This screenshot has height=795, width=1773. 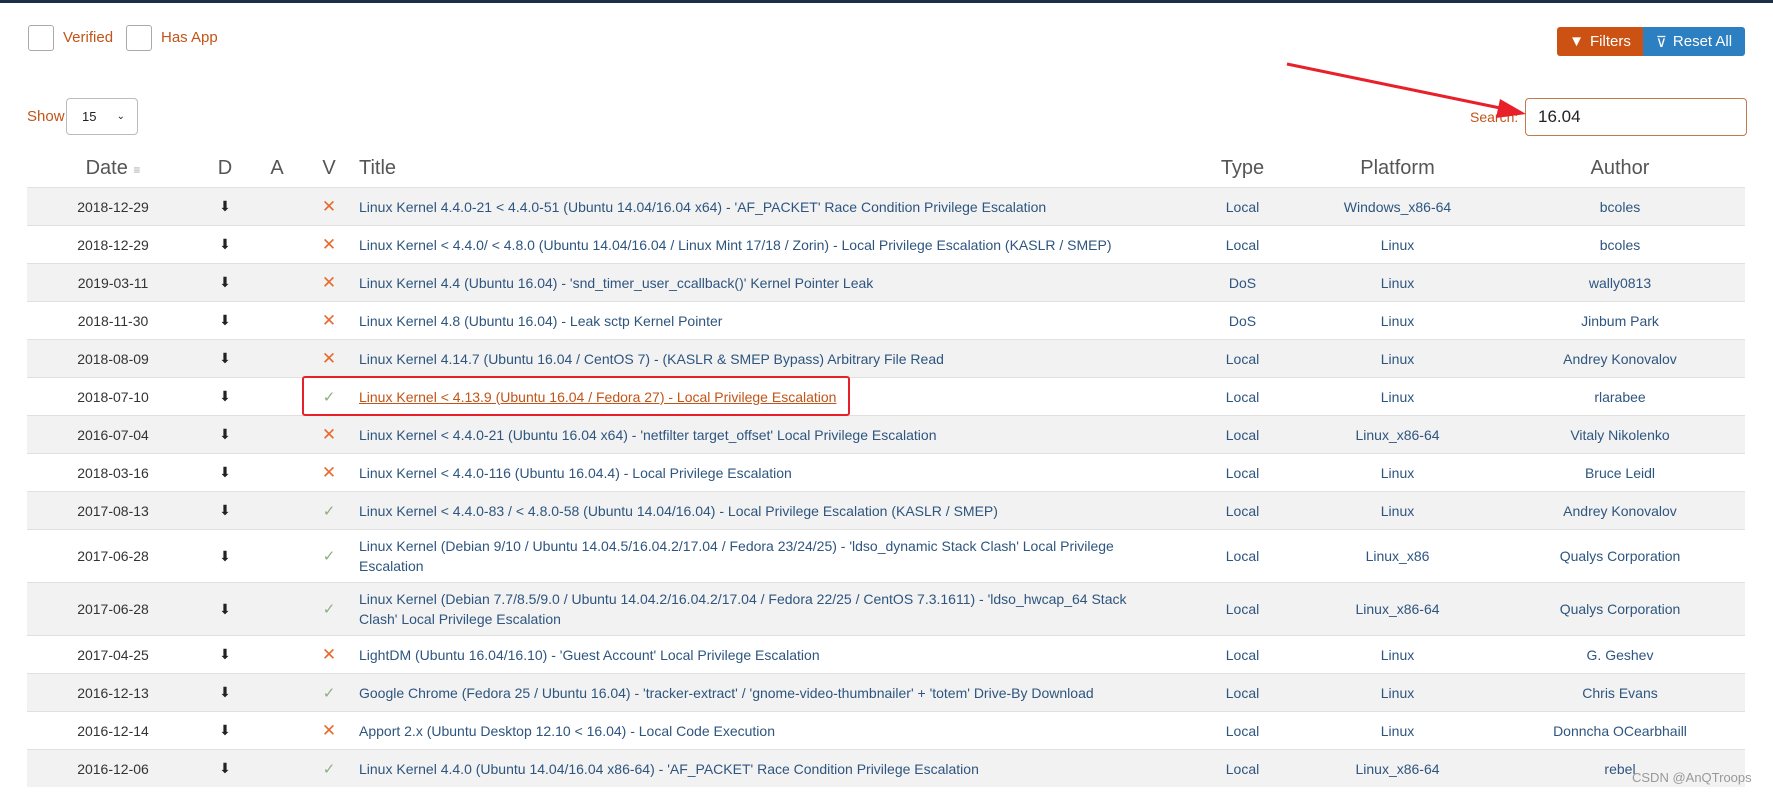 I want to click on author-cell: Jinbum Park, so click(x=1620, y=320).